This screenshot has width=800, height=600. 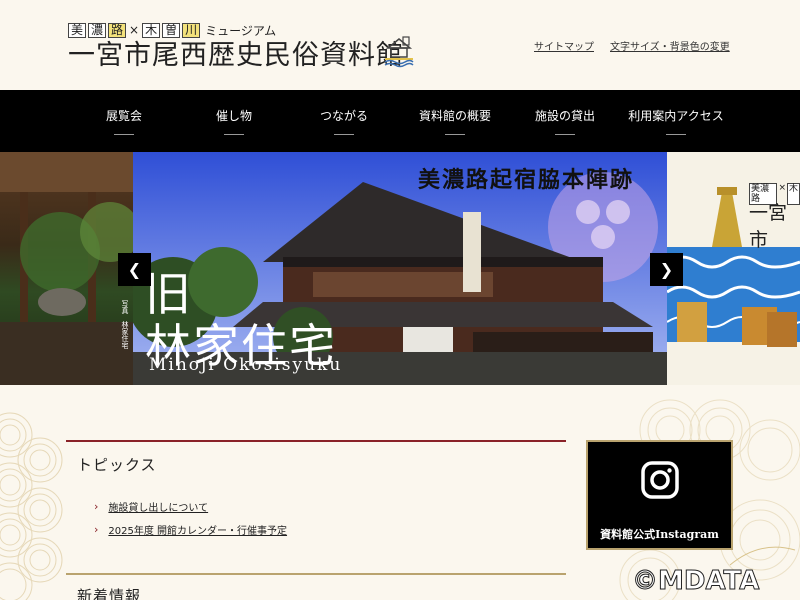 What do you see at coordinates (246, 365) in the screenshot?
I see `slide-caption-roman: Minoji Okosisyuku` at bounding box center [246, 365].